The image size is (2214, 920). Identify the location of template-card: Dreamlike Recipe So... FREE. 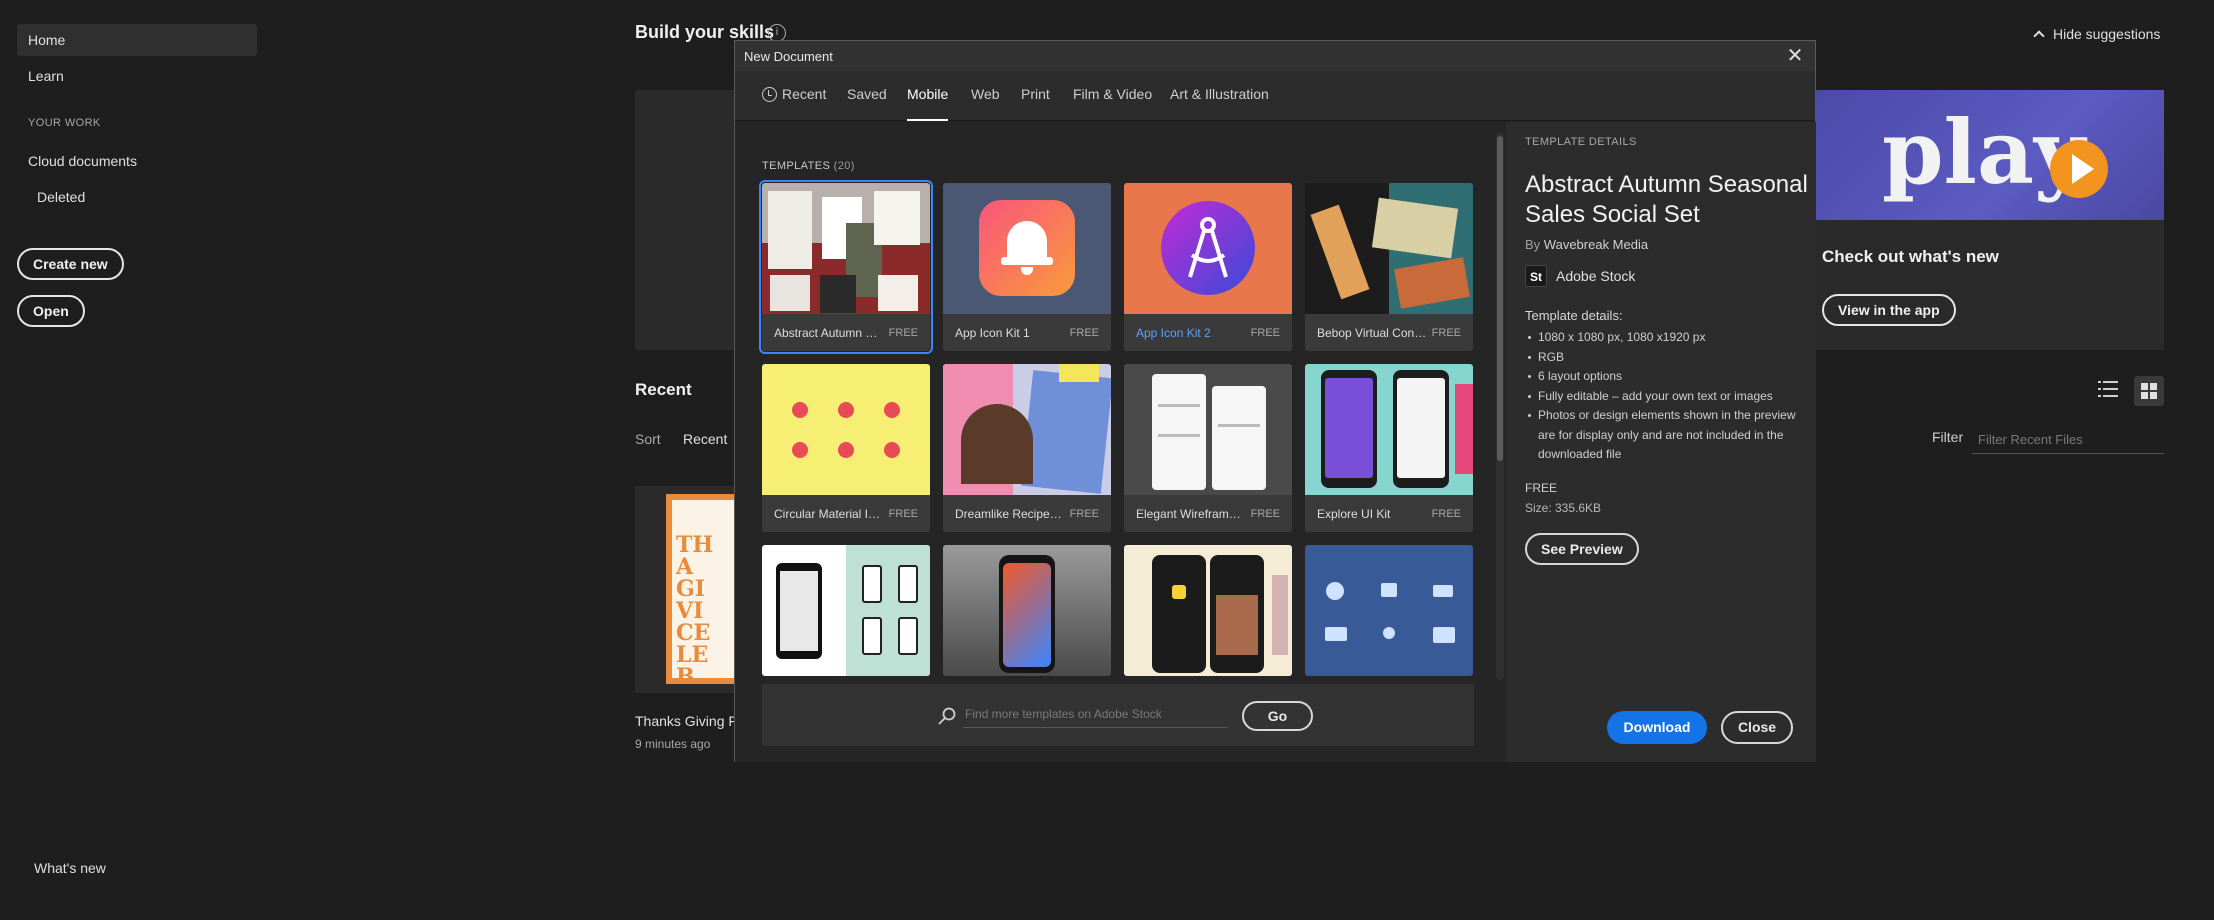
(1027, 448).